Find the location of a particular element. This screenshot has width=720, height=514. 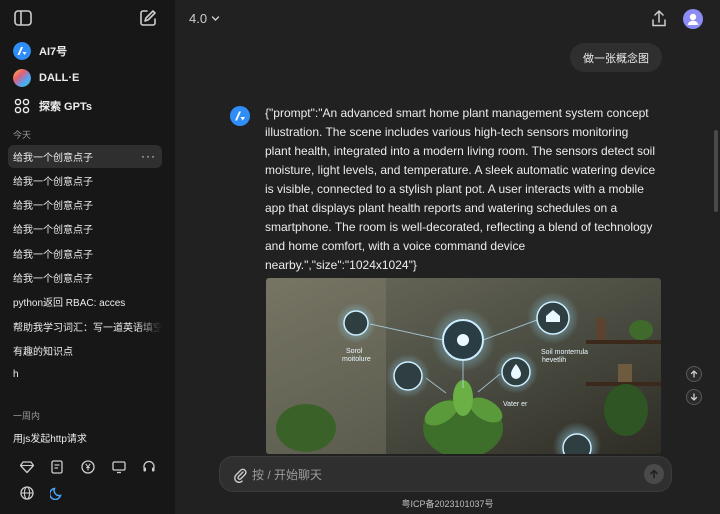

section-week: 一周内 is located at coordinates (27, 416).